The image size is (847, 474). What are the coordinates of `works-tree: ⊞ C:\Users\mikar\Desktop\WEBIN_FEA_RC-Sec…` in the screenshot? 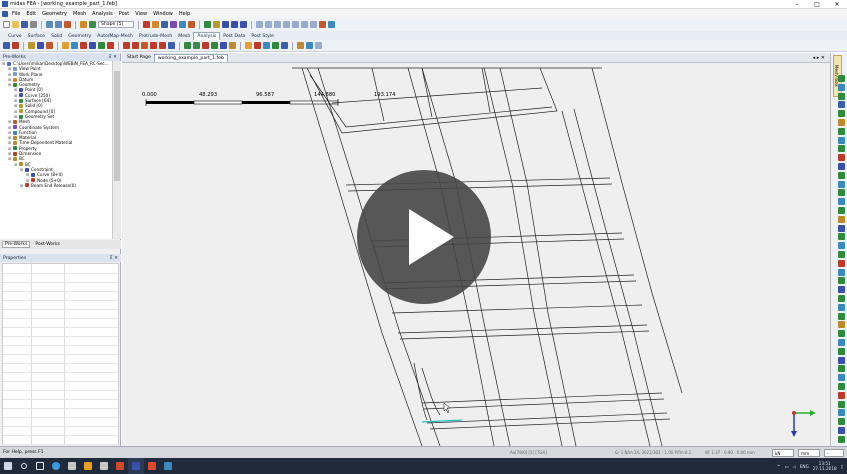 It's located at (56, 150).